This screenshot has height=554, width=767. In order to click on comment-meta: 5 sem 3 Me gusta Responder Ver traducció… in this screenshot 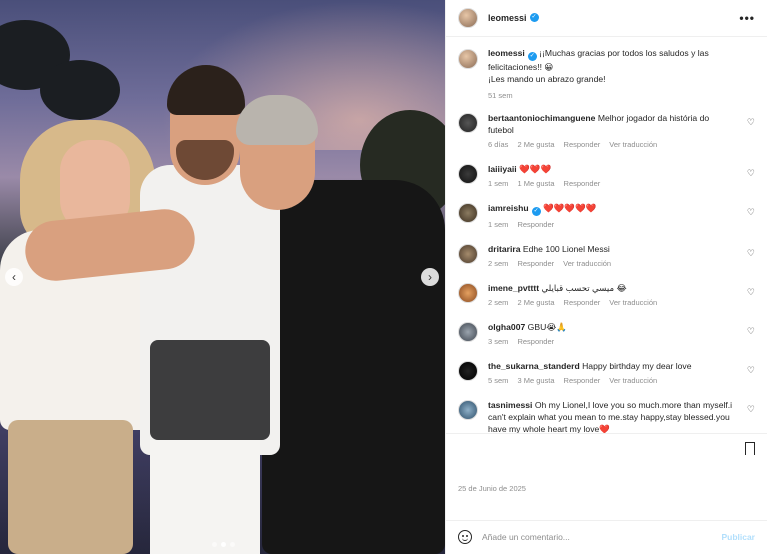, I will do `click(589, 380)`.